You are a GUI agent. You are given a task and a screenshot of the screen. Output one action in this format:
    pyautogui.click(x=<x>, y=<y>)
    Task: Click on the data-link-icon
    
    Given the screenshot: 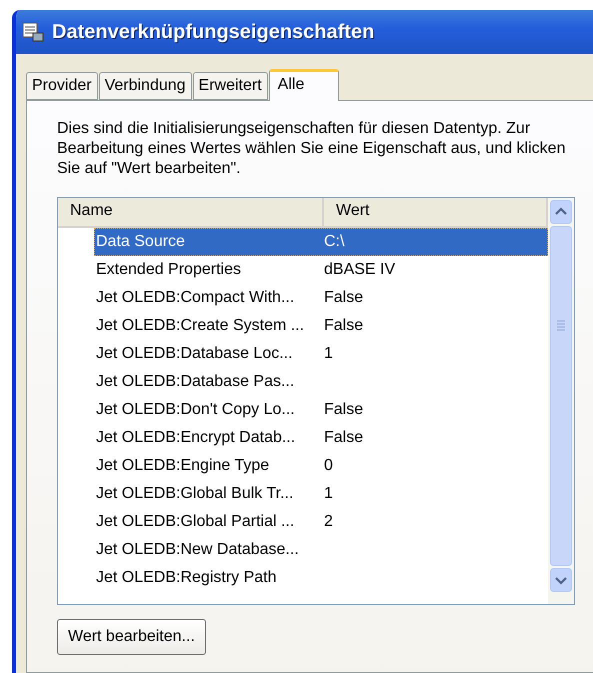 What is the action you would take?
    pyautogui.click(x=33, y=32)
    